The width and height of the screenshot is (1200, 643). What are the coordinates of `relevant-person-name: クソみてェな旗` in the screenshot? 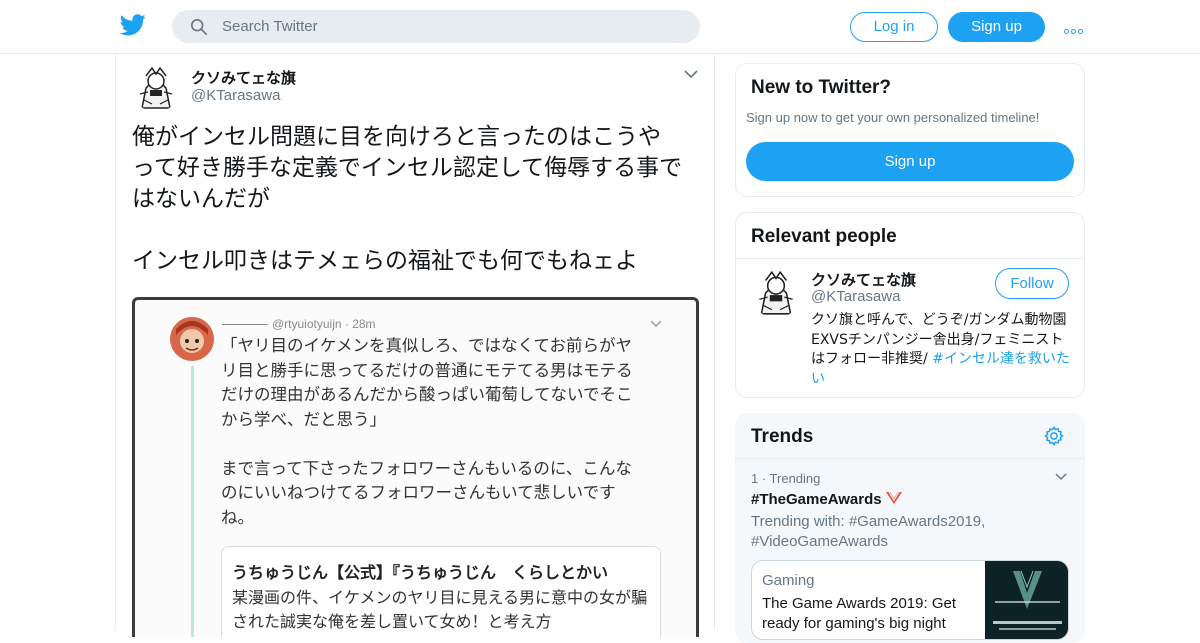 It's located at (863, 279).